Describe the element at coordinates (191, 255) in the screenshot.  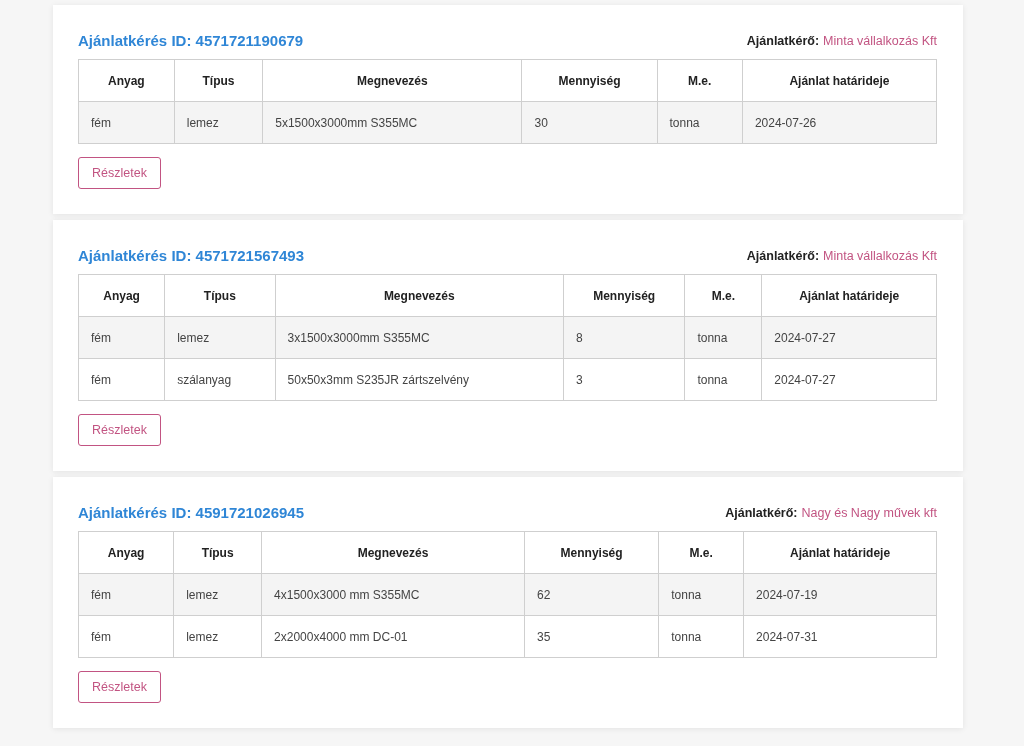
I see `request-title: Ajánlatkérés ID: 4571721567493` at that location.